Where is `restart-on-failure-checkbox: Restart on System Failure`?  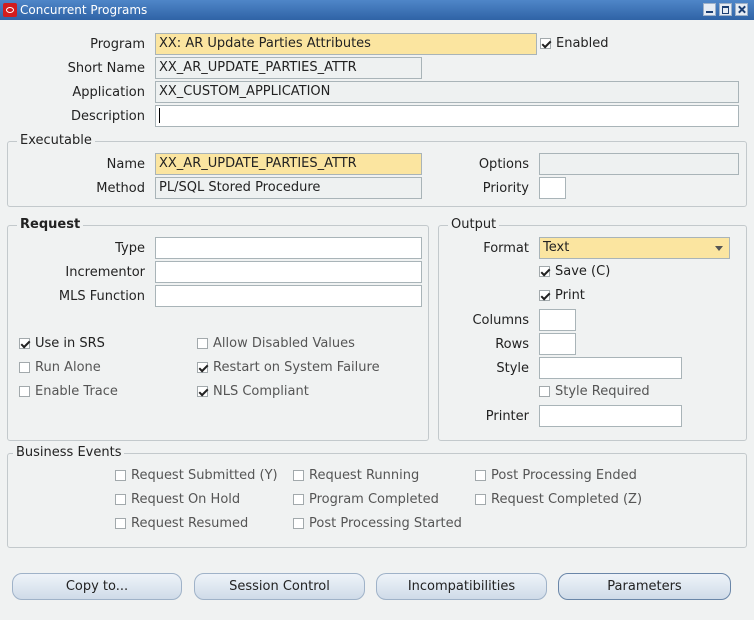
restart-on-failure-checkbox: Restart on System Failure is located at coordinates (288, 368).